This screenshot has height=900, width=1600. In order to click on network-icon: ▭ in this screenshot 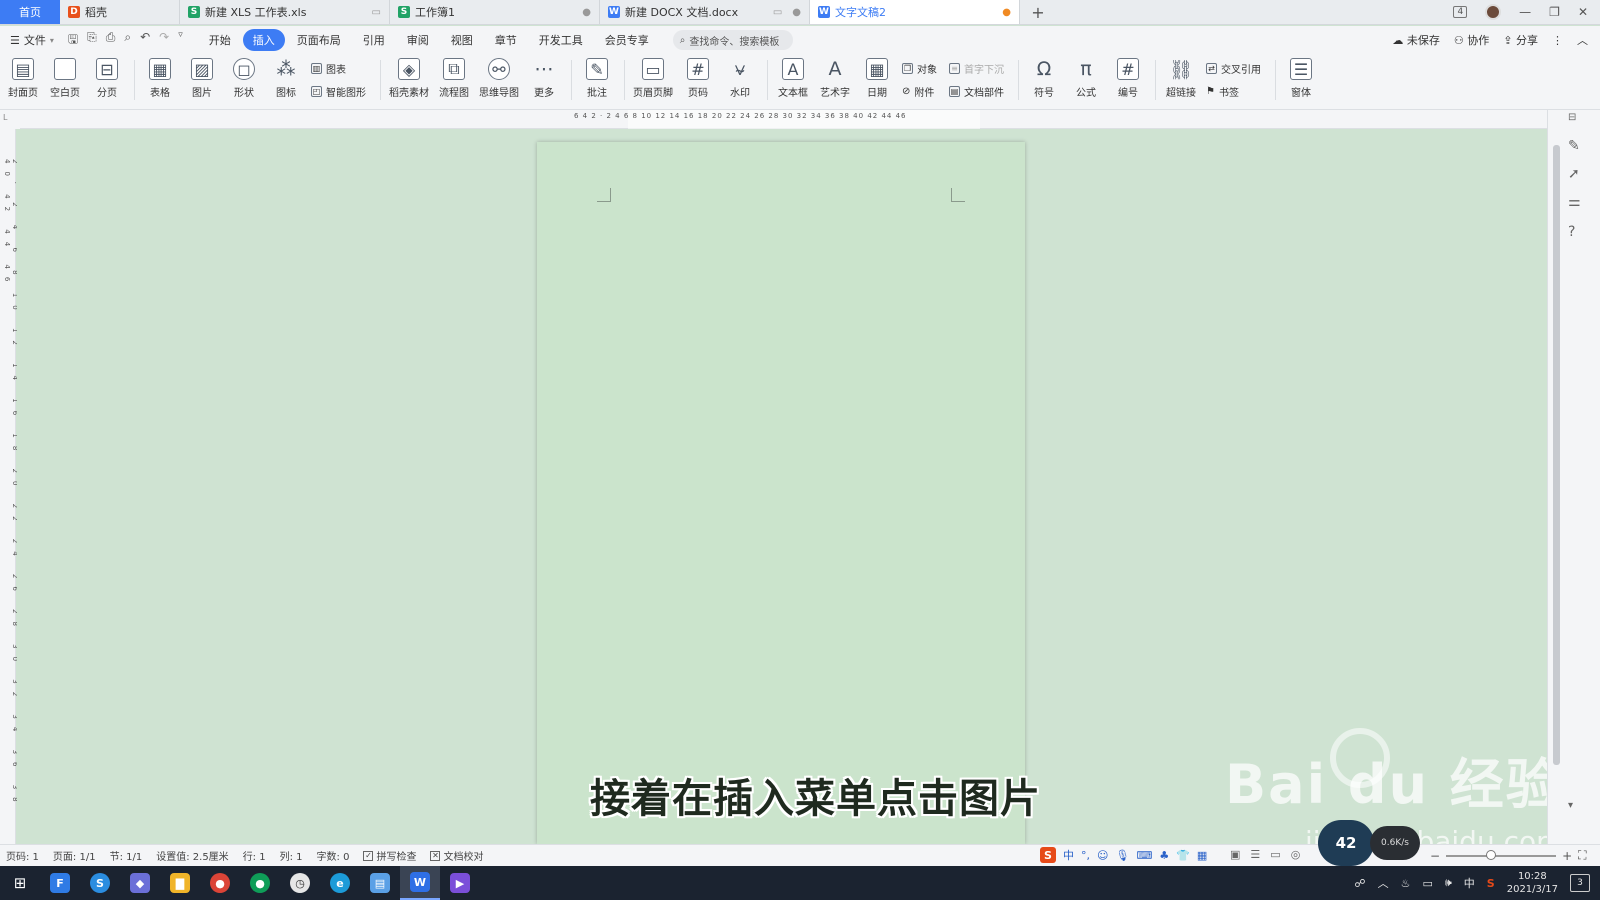, I will do `click(1427, 883)`.